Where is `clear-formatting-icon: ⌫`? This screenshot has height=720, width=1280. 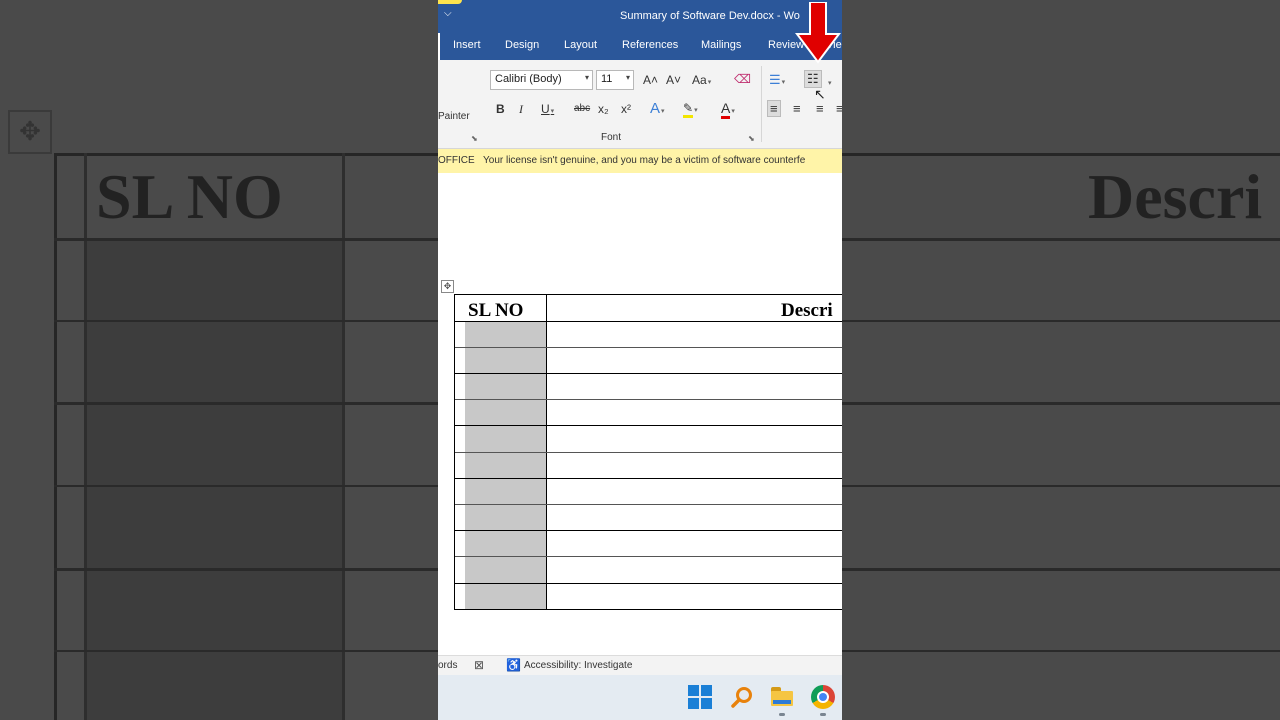 clear-formatting-icon: ⌫ is located at coordinates (742, 79).